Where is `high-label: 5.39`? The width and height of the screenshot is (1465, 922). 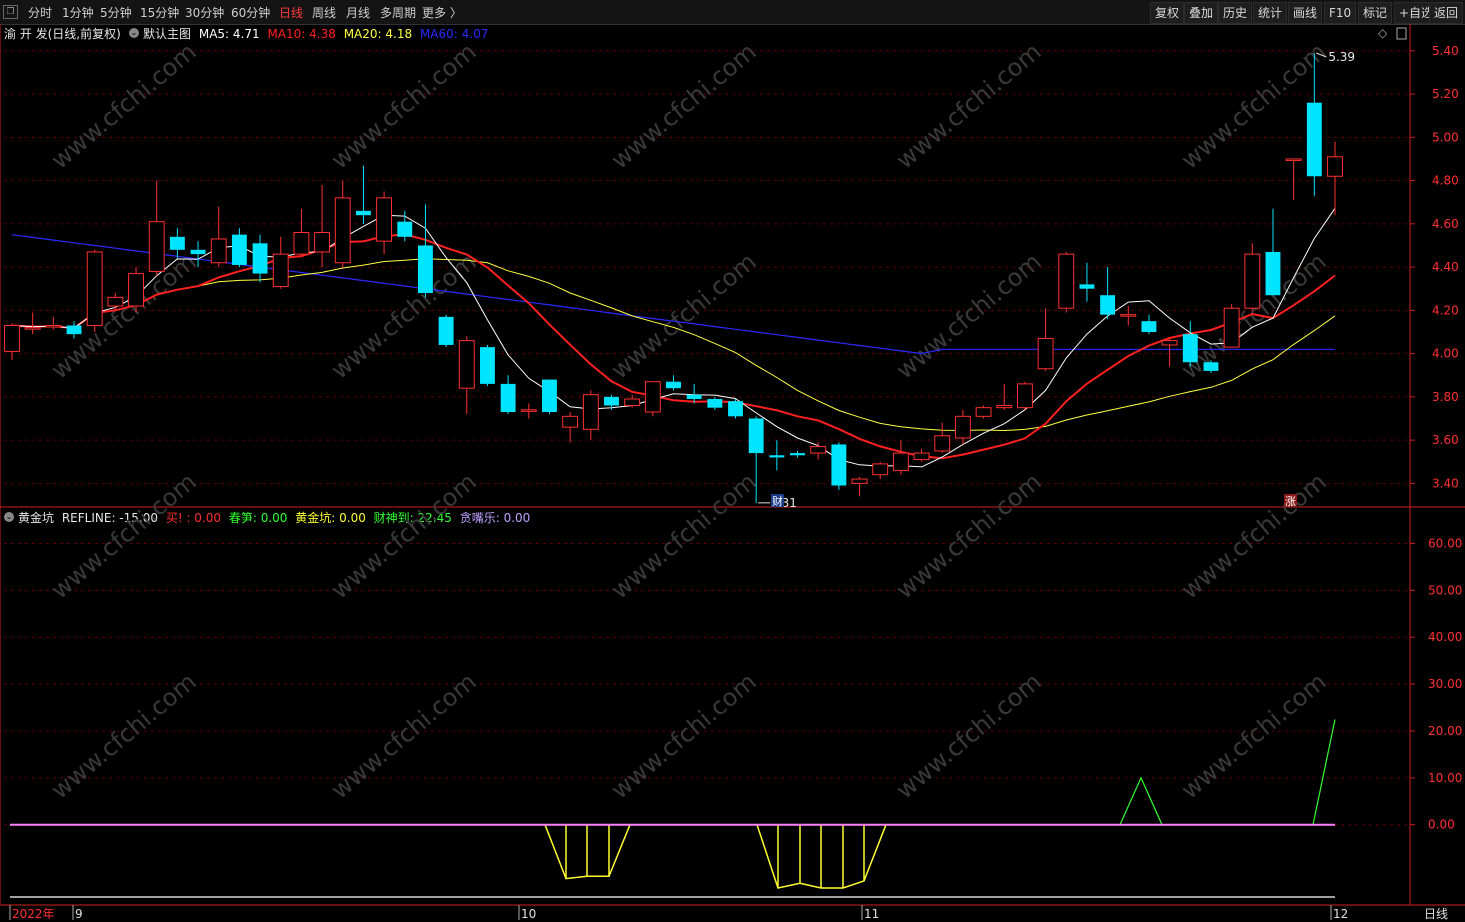 high-label: 5.39 is located at coordinates (1341, 57).